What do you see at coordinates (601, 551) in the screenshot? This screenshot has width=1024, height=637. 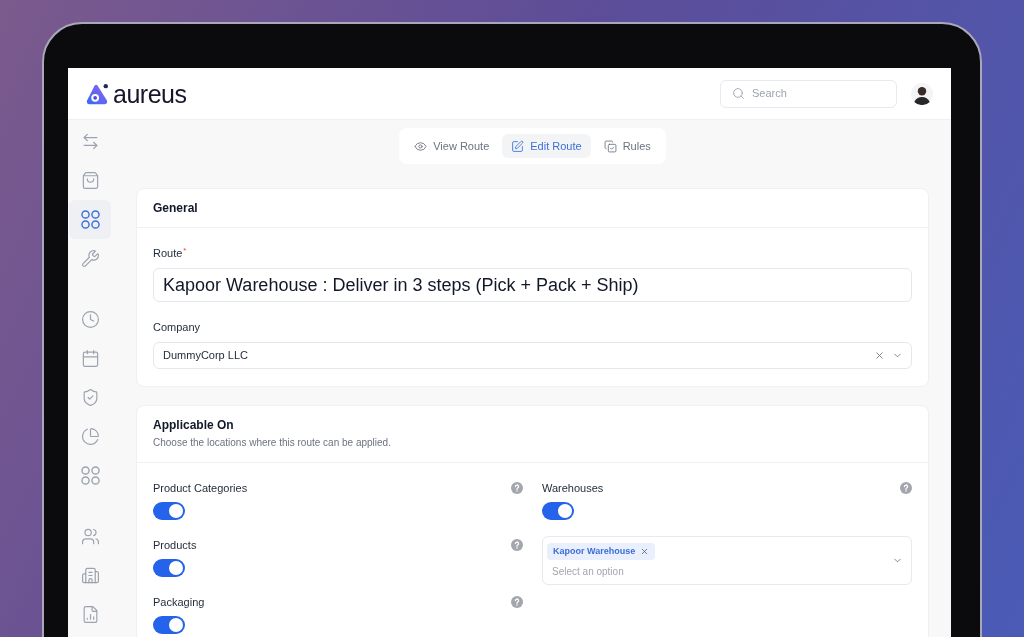 I see `tag-chip: Kapoor Warehouse` at bounding box center [601, 551].